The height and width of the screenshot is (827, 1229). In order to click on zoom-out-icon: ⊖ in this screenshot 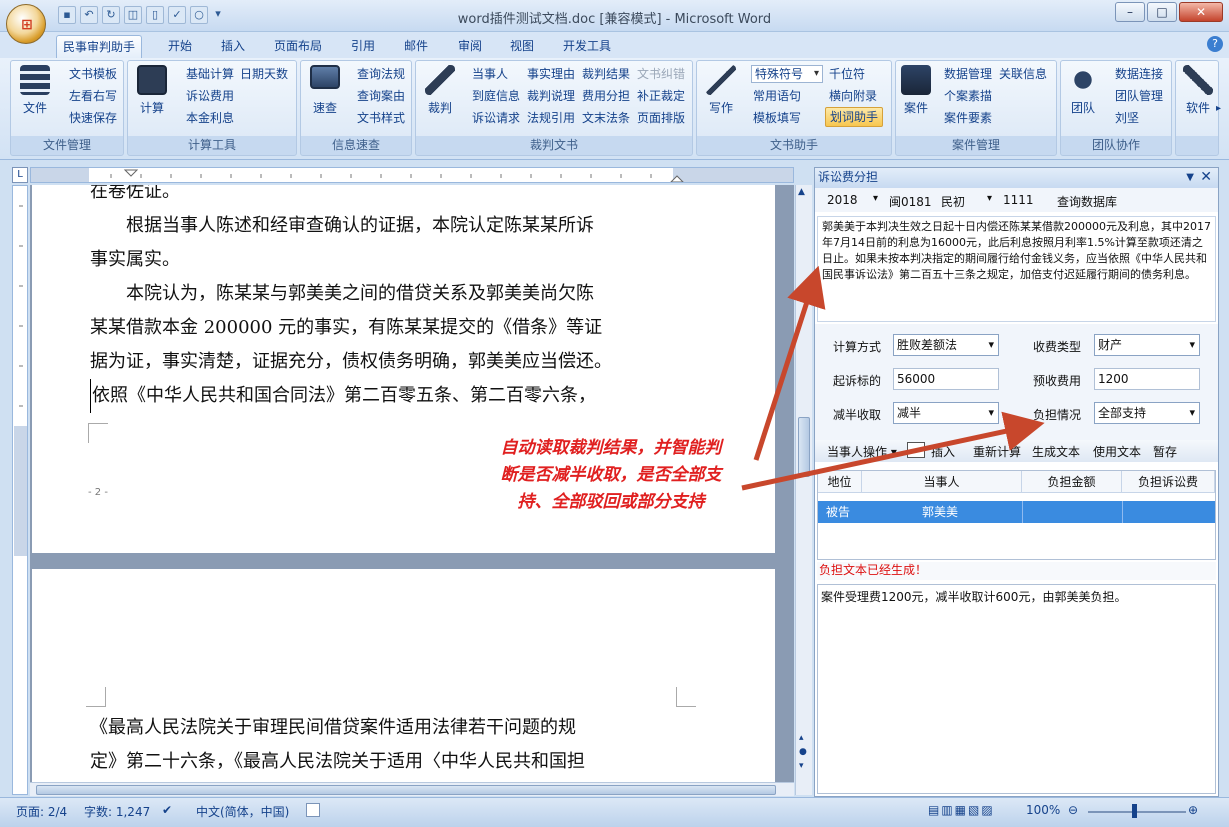, I will do `click(1073, 810)`.